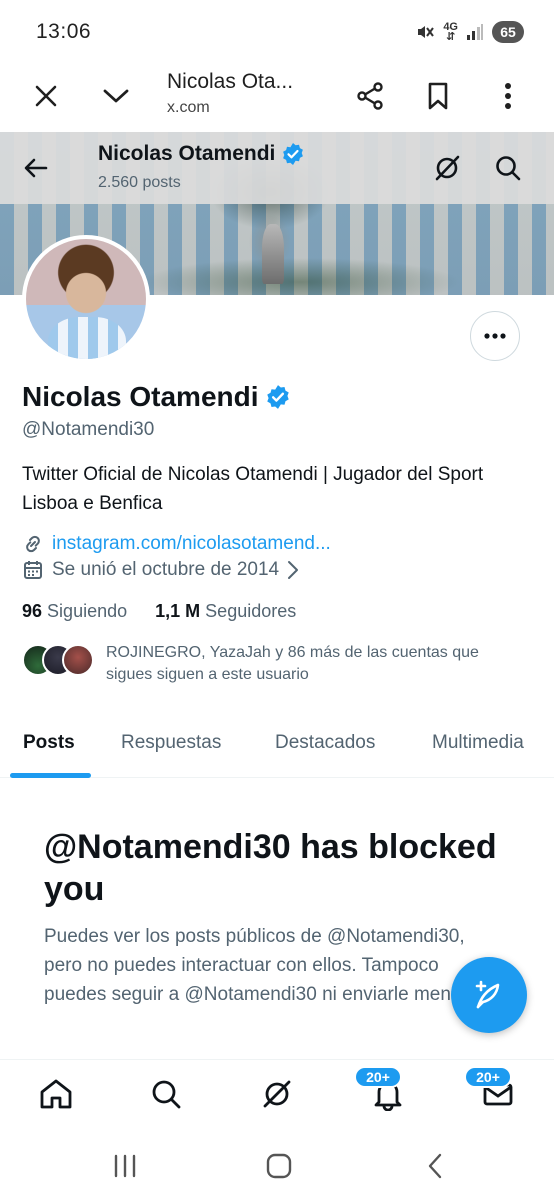 The height and width of the screenshot is (1200, 554). Describe the element at coordinates (370, 96) in the screenshot. I see `share-icon` at that location.